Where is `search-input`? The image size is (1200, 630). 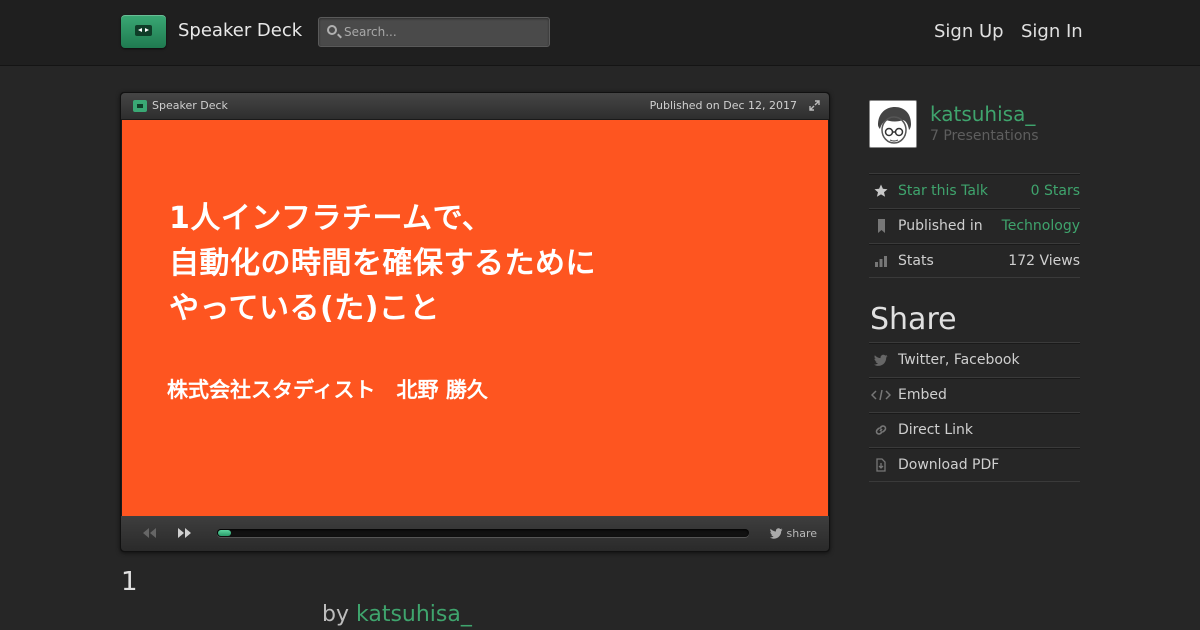
search-input is located at coordinates (444, 32).